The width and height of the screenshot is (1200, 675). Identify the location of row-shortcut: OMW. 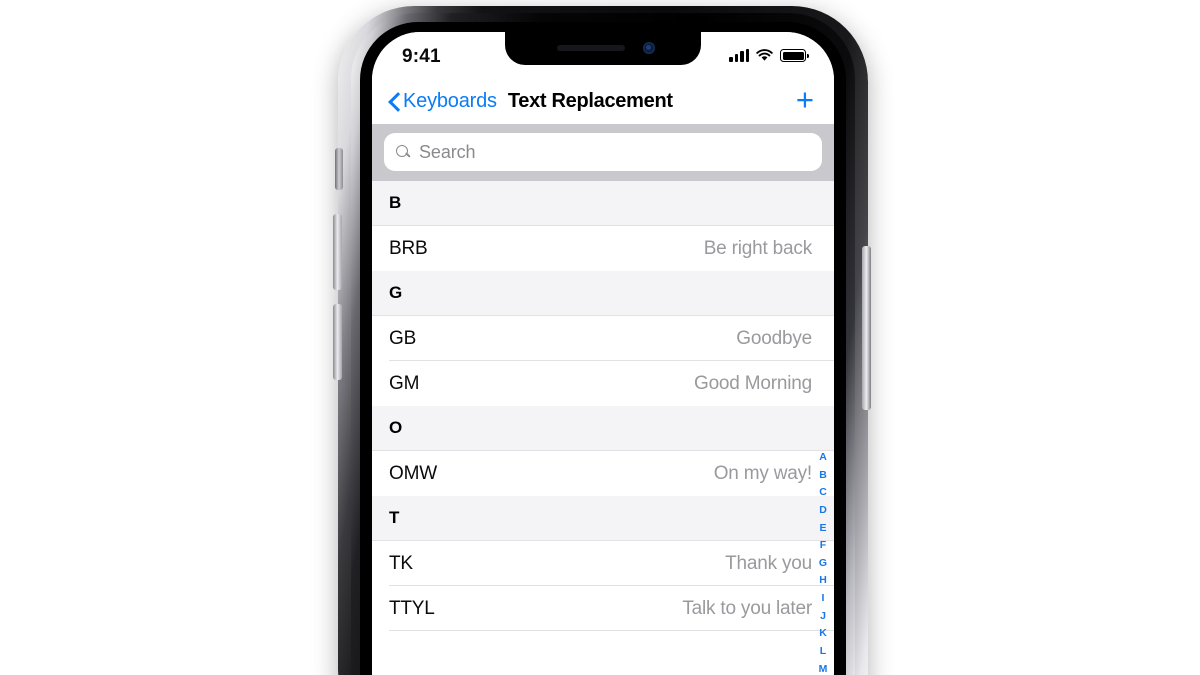
(413, 473).